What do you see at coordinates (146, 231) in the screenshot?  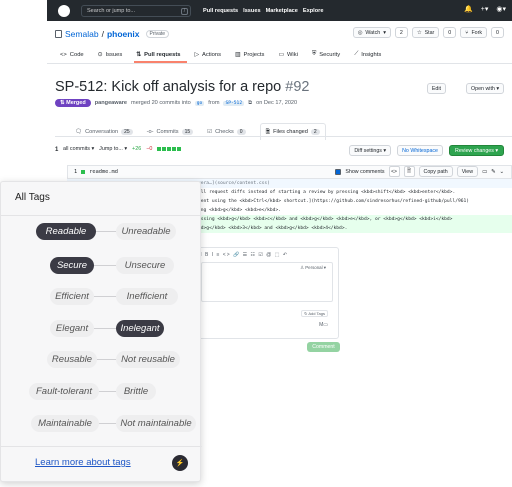 I see `tag-unreadable: Unreadable` at bounding box center [146, 231].